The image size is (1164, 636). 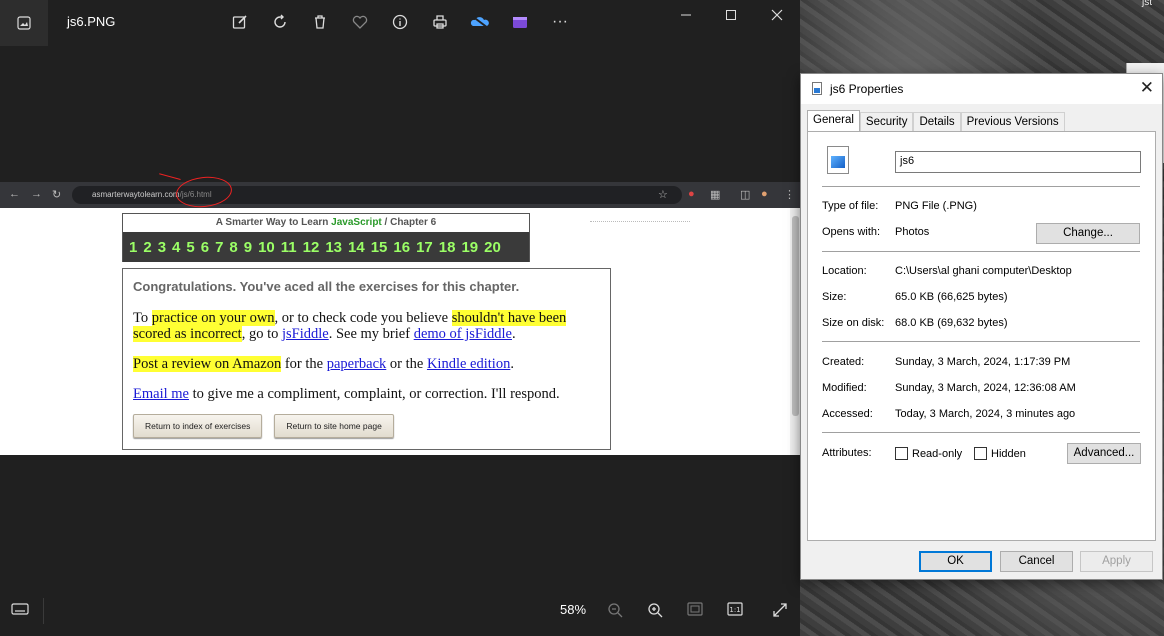 What do you see at coordinates (1018, 162) in the screenshot?
I see `file-name-input: js6` at bounding box center [1018, 162].